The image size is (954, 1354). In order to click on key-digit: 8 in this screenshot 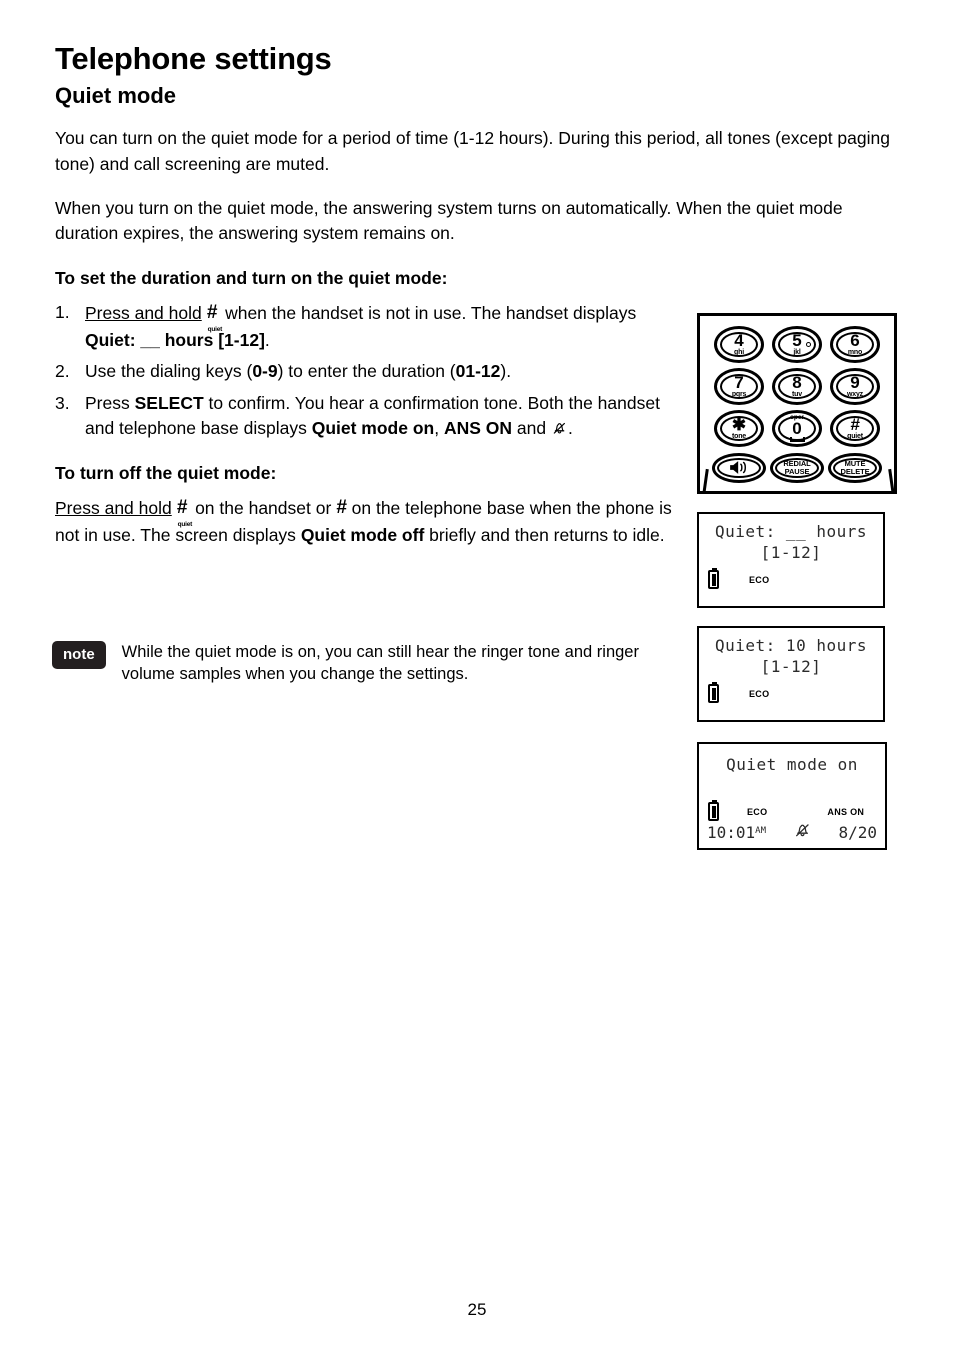, I will do `click(797, 382)`.